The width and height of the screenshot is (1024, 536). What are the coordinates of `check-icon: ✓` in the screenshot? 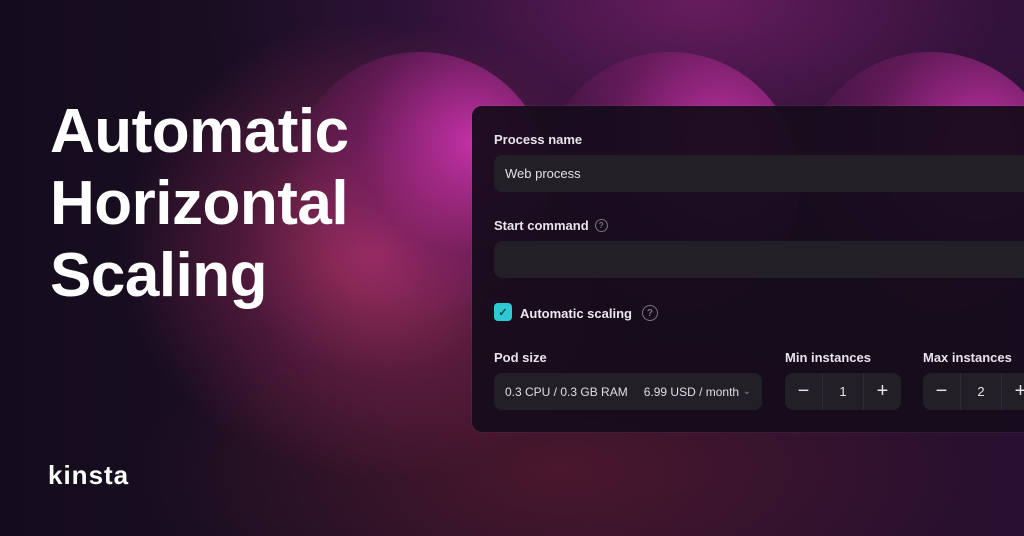 It's located at (503, 312).